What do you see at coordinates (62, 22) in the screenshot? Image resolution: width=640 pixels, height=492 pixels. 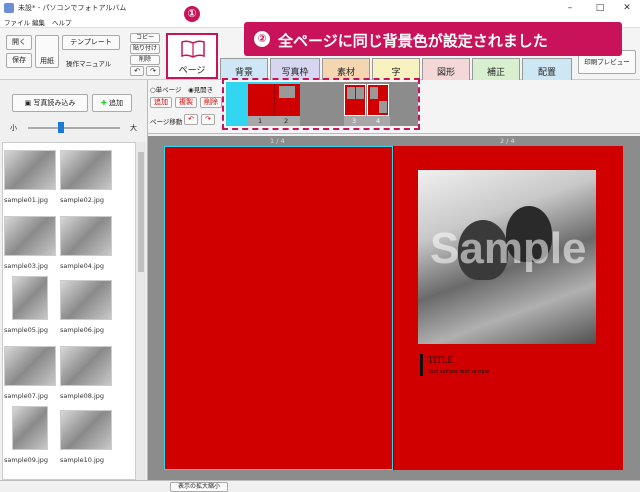 I see `menu-help: ヘルプ` at bounding box center [62, 22].